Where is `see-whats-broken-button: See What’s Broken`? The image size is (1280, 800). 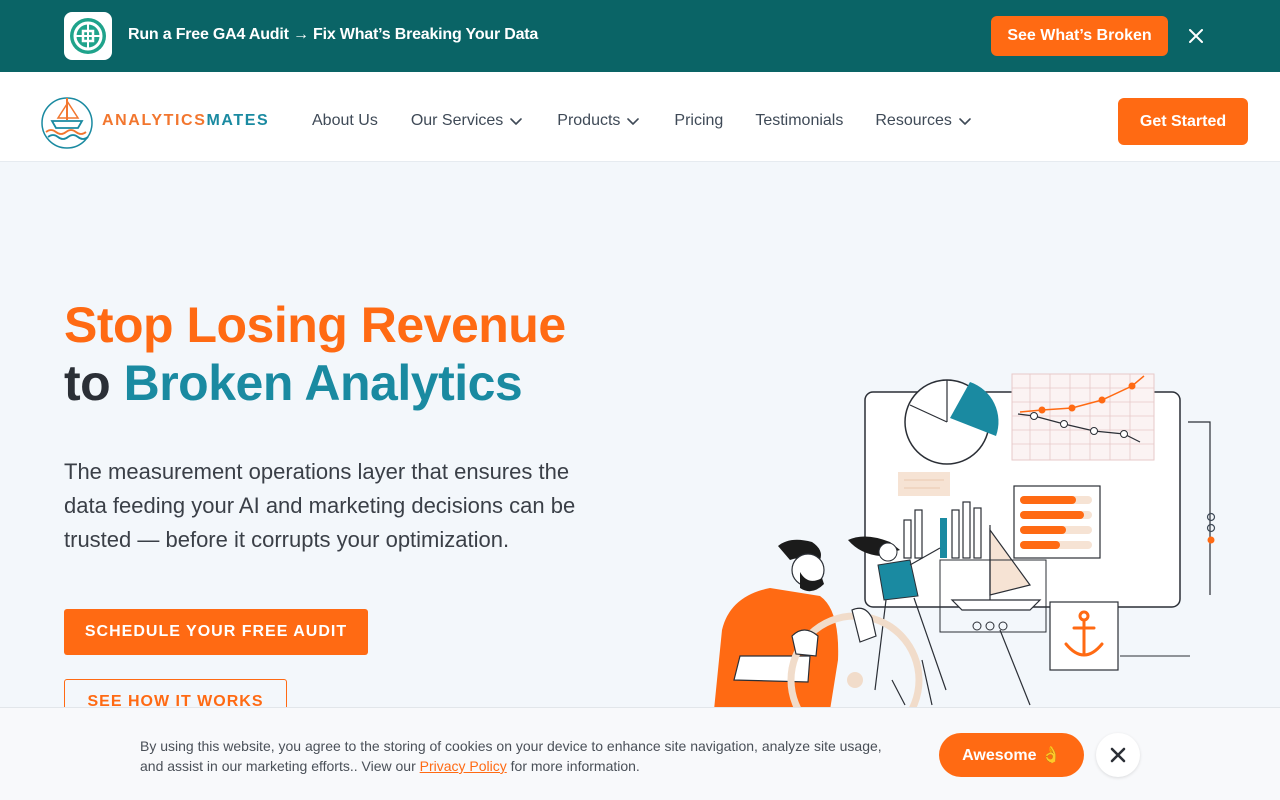
see-whats-broken-button: See What’s Broken is located at coordinates (1079, 36).